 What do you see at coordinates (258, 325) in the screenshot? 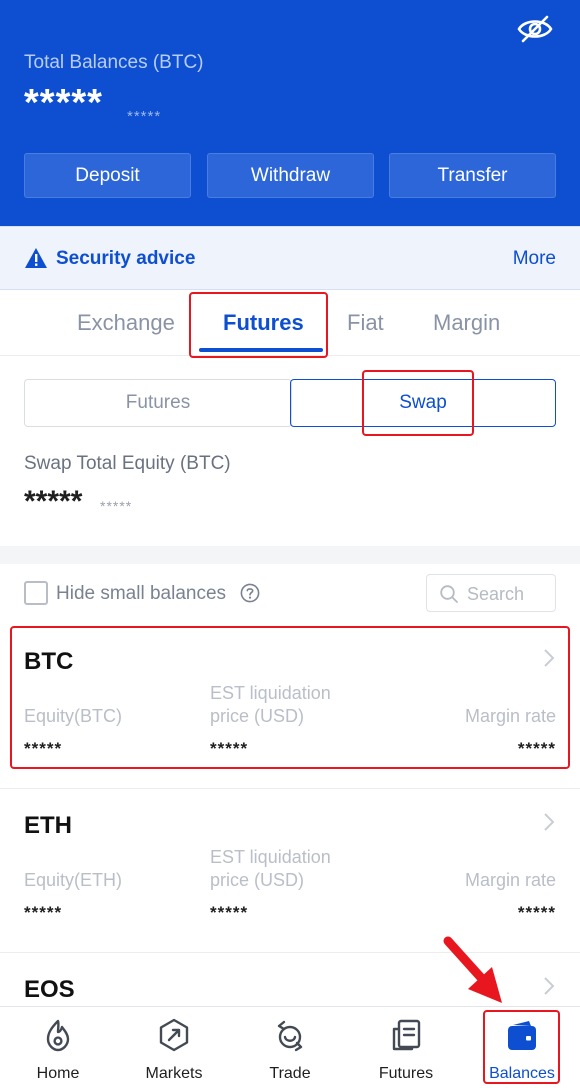
I see `futures-tab-highlight` at bounding box center [258, 325].